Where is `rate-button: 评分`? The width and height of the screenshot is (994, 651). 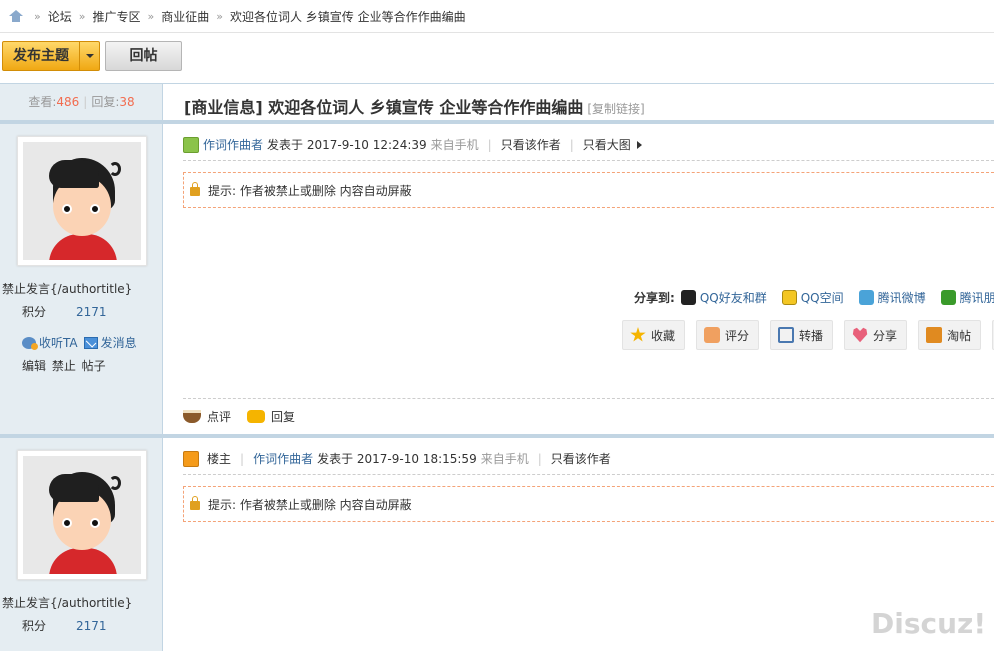
rate-button: 评分 is located at coordinates (728, 335).